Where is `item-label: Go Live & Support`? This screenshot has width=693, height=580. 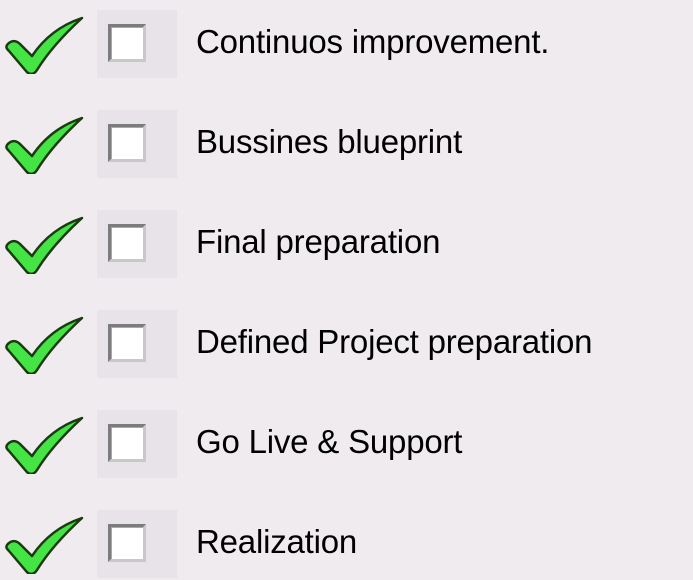
item-label: Go Live & Support is located at coordinates (329, 441).